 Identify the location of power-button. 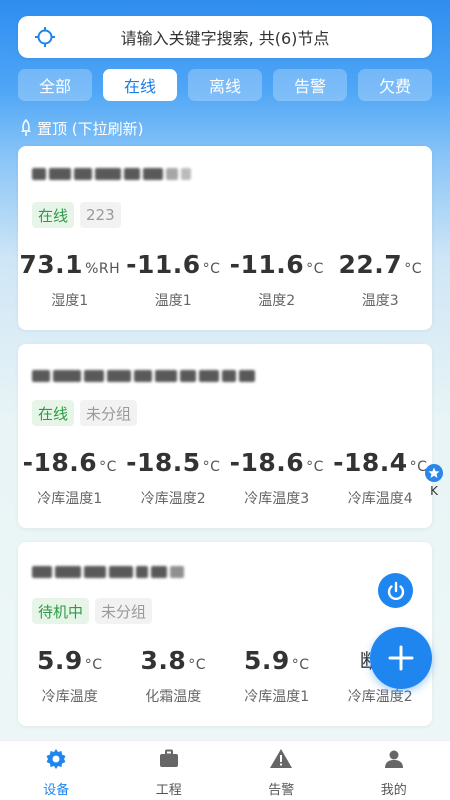
(395, 590).